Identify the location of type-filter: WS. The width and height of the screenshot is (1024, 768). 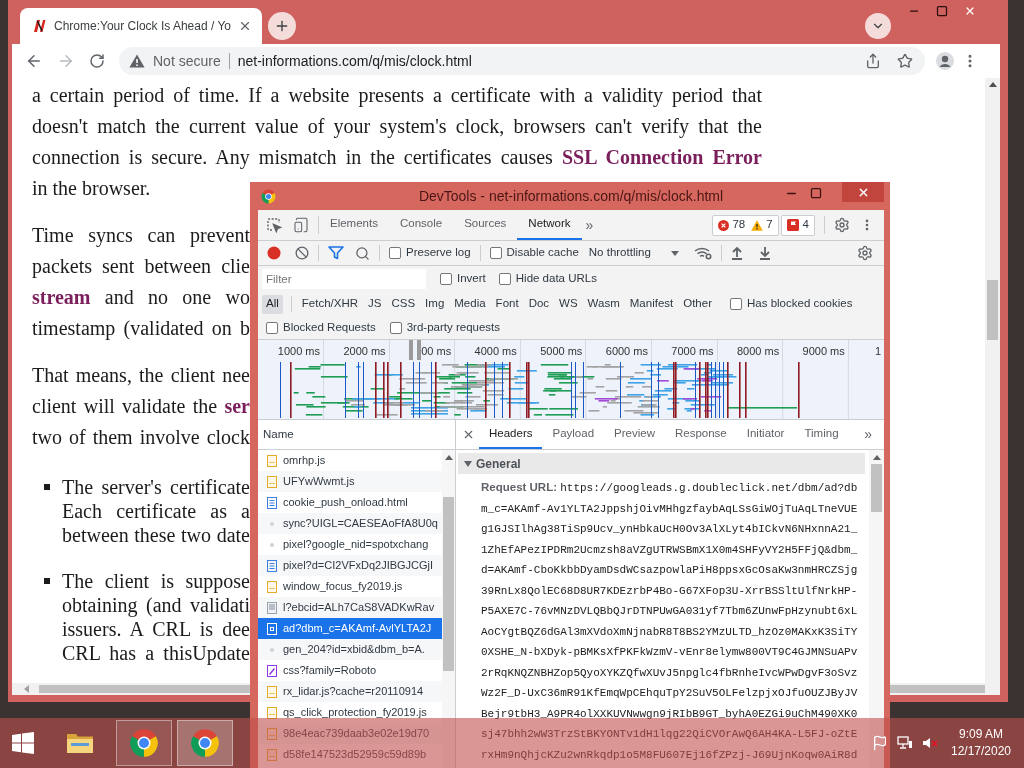
(568, 304).